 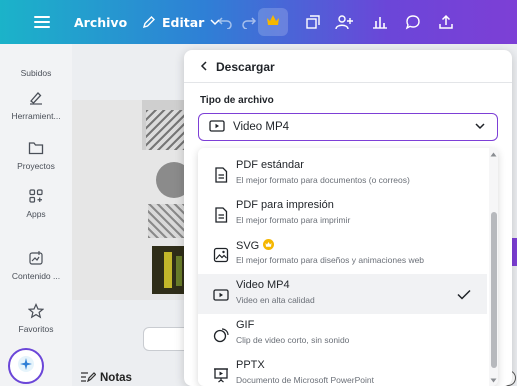 I want to click on file-menu-button: Archivo, so click(x=100, y=22).